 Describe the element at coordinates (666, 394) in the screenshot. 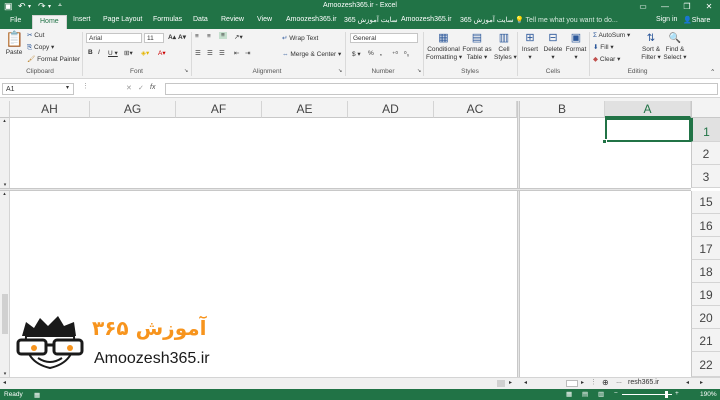

I see `zoom-slider-thumb` at that location.